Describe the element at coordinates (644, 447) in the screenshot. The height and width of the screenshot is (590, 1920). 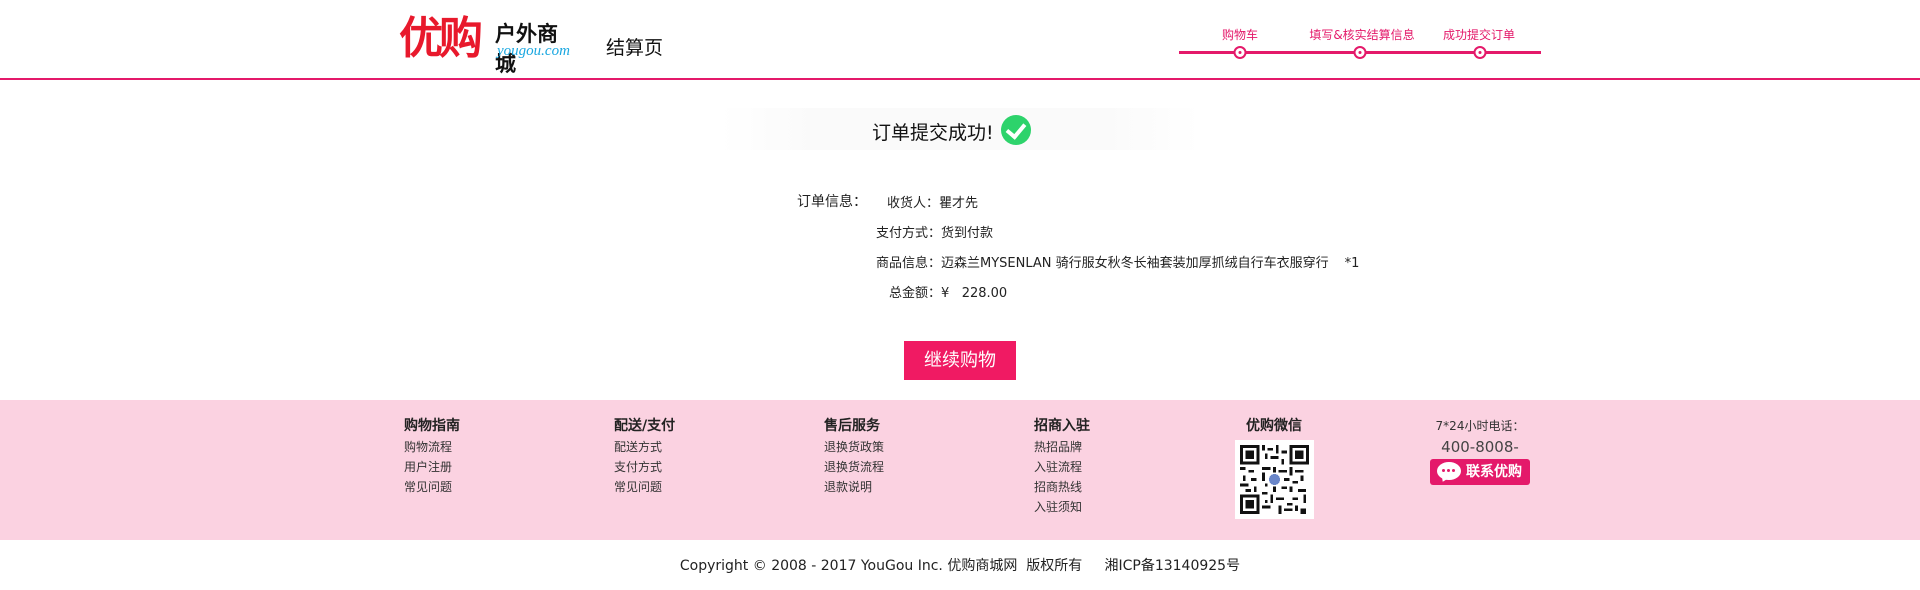
I see `footer-link: 配送方式` at that location.